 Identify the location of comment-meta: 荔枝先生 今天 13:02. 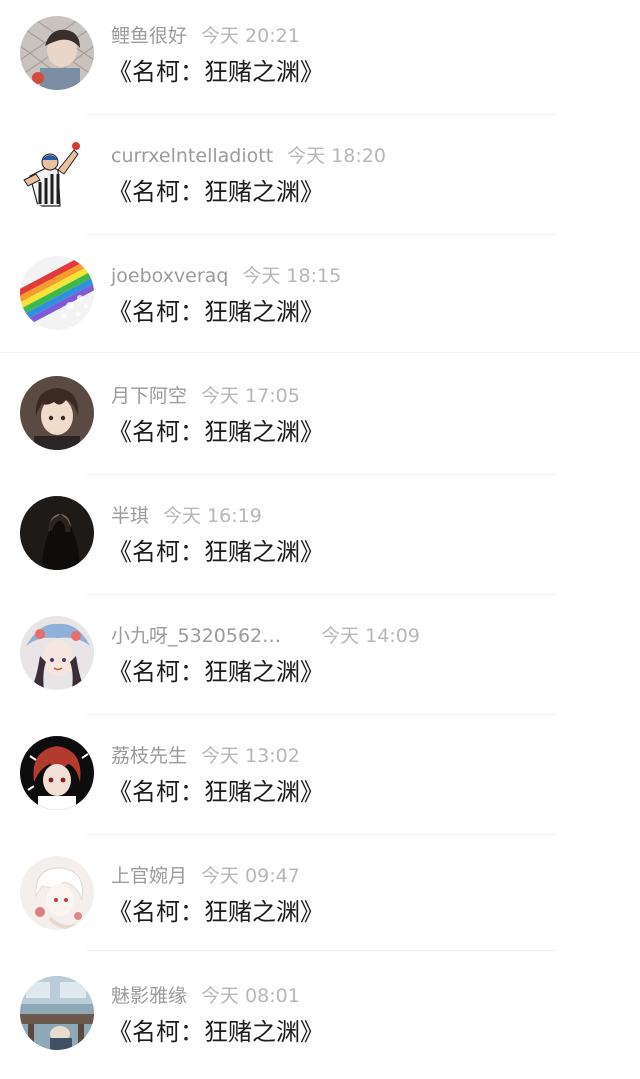
(205, 756).